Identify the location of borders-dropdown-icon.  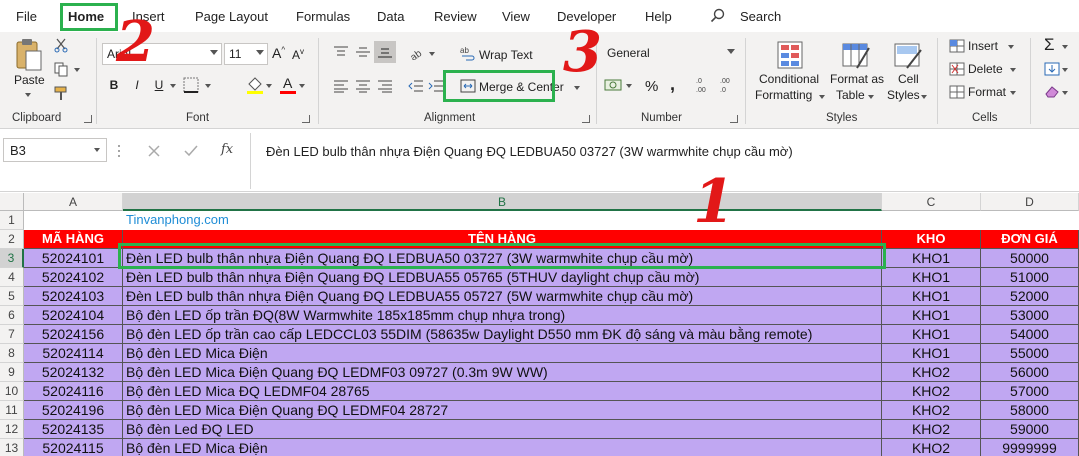
(208, 86).